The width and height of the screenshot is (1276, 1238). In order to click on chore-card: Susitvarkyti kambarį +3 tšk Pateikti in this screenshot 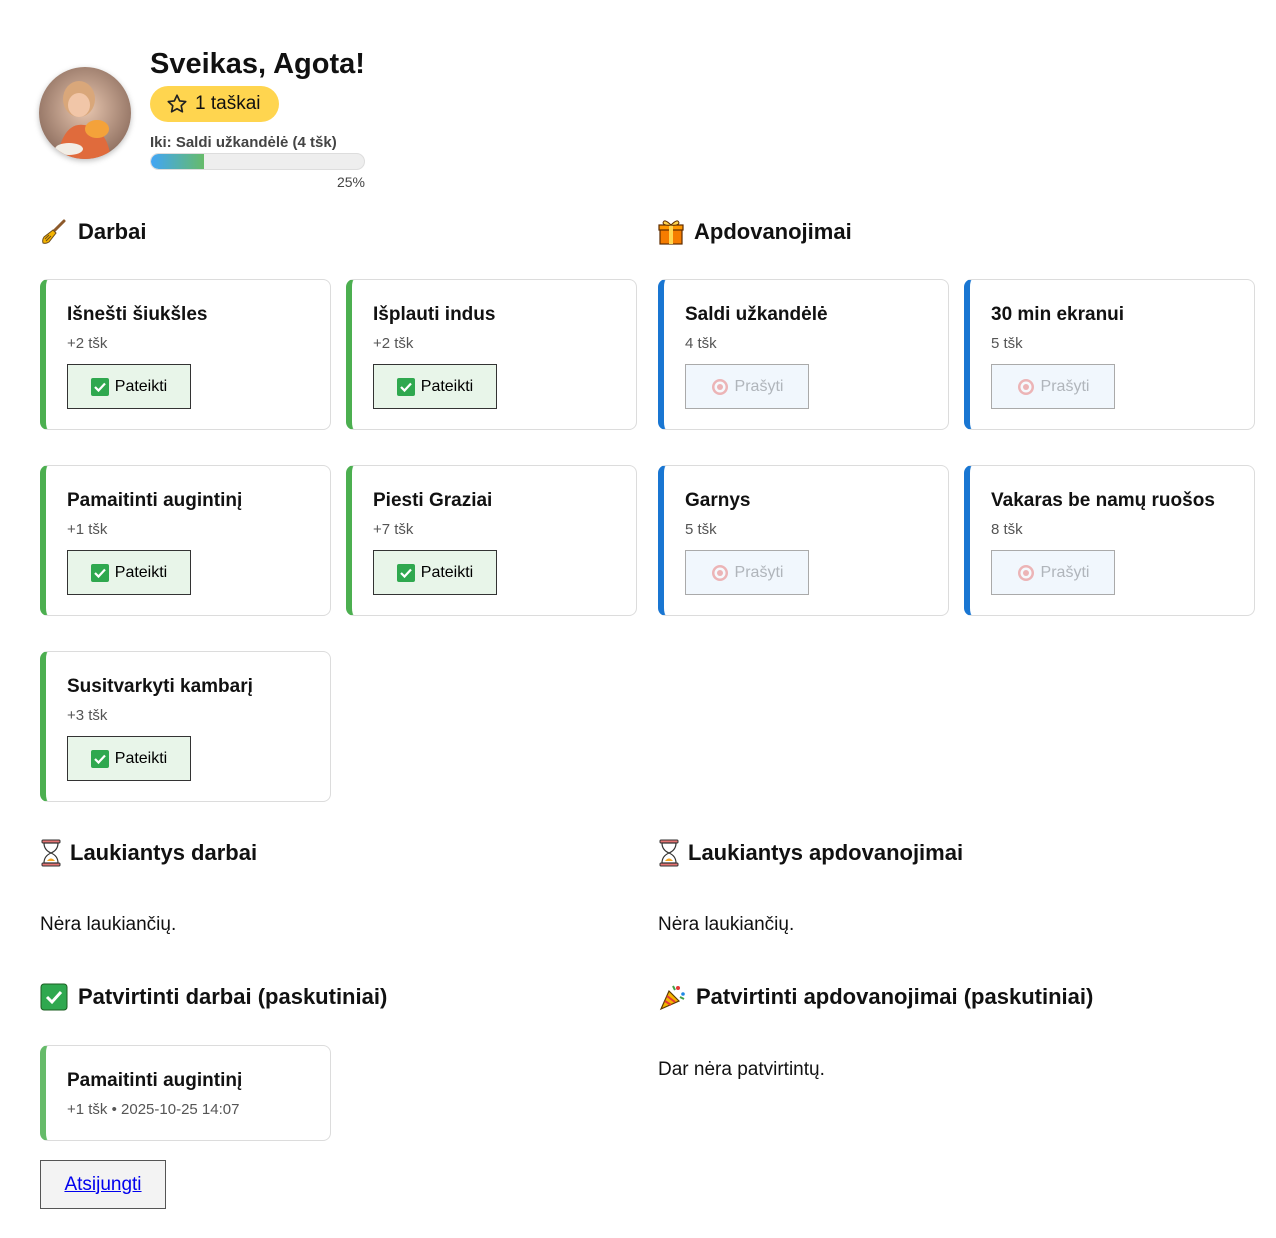, I will do `click(185, 726)`.